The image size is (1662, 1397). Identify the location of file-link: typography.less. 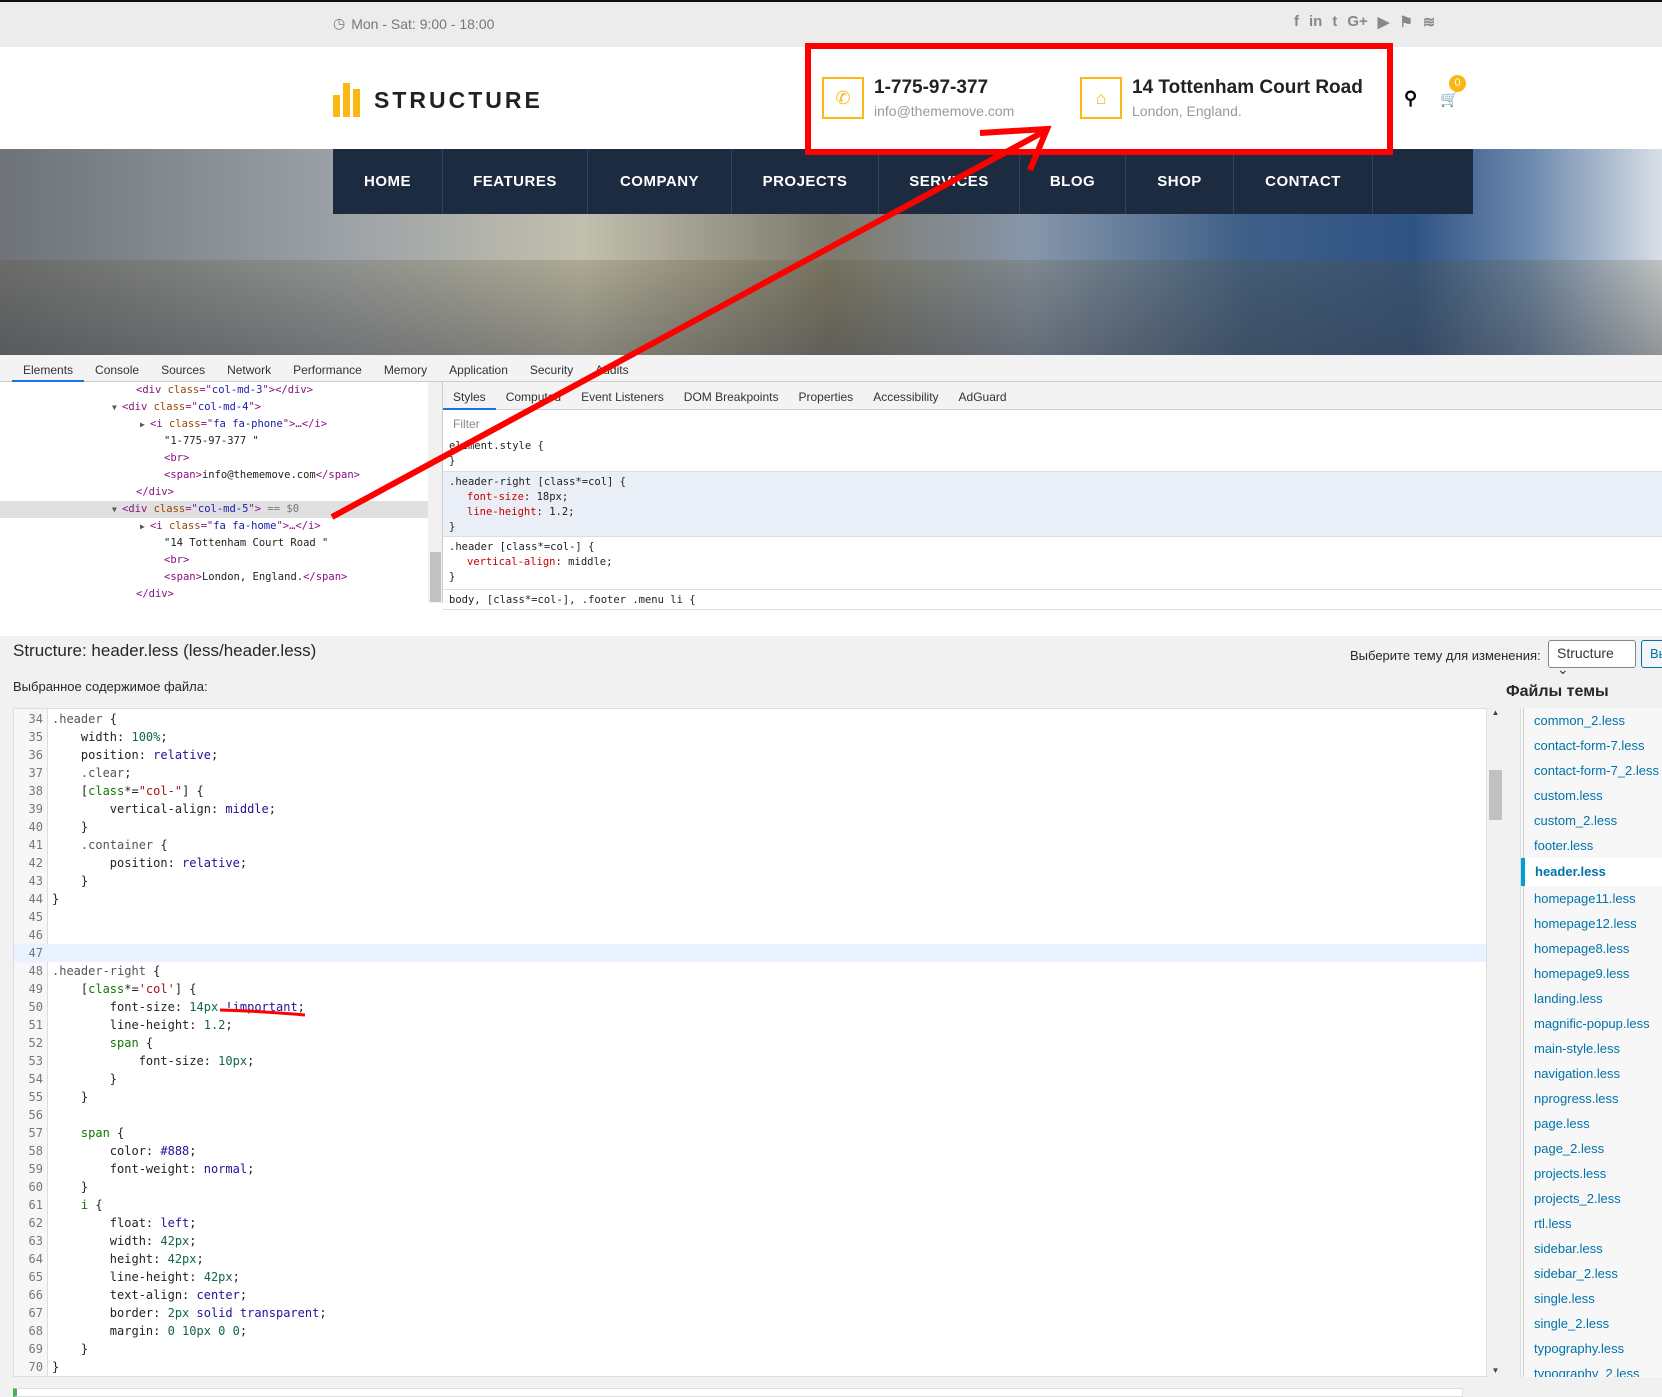
(1592, 1348).